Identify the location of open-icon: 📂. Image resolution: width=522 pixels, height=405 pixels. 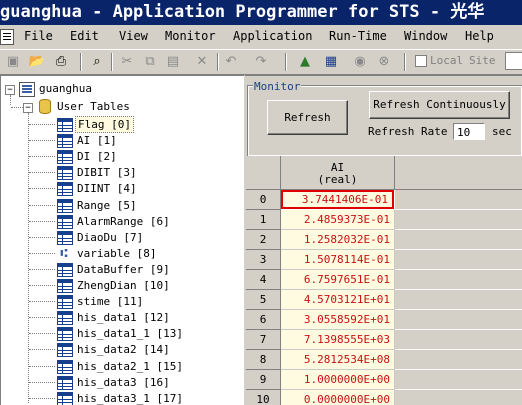
(37, 61).